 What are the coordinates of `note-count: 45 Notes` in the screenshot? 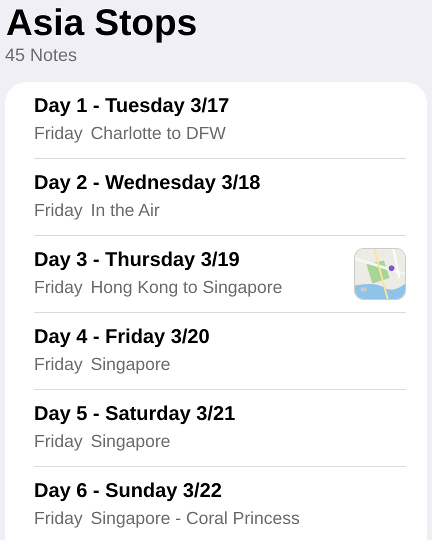 It's located at (41, 55).